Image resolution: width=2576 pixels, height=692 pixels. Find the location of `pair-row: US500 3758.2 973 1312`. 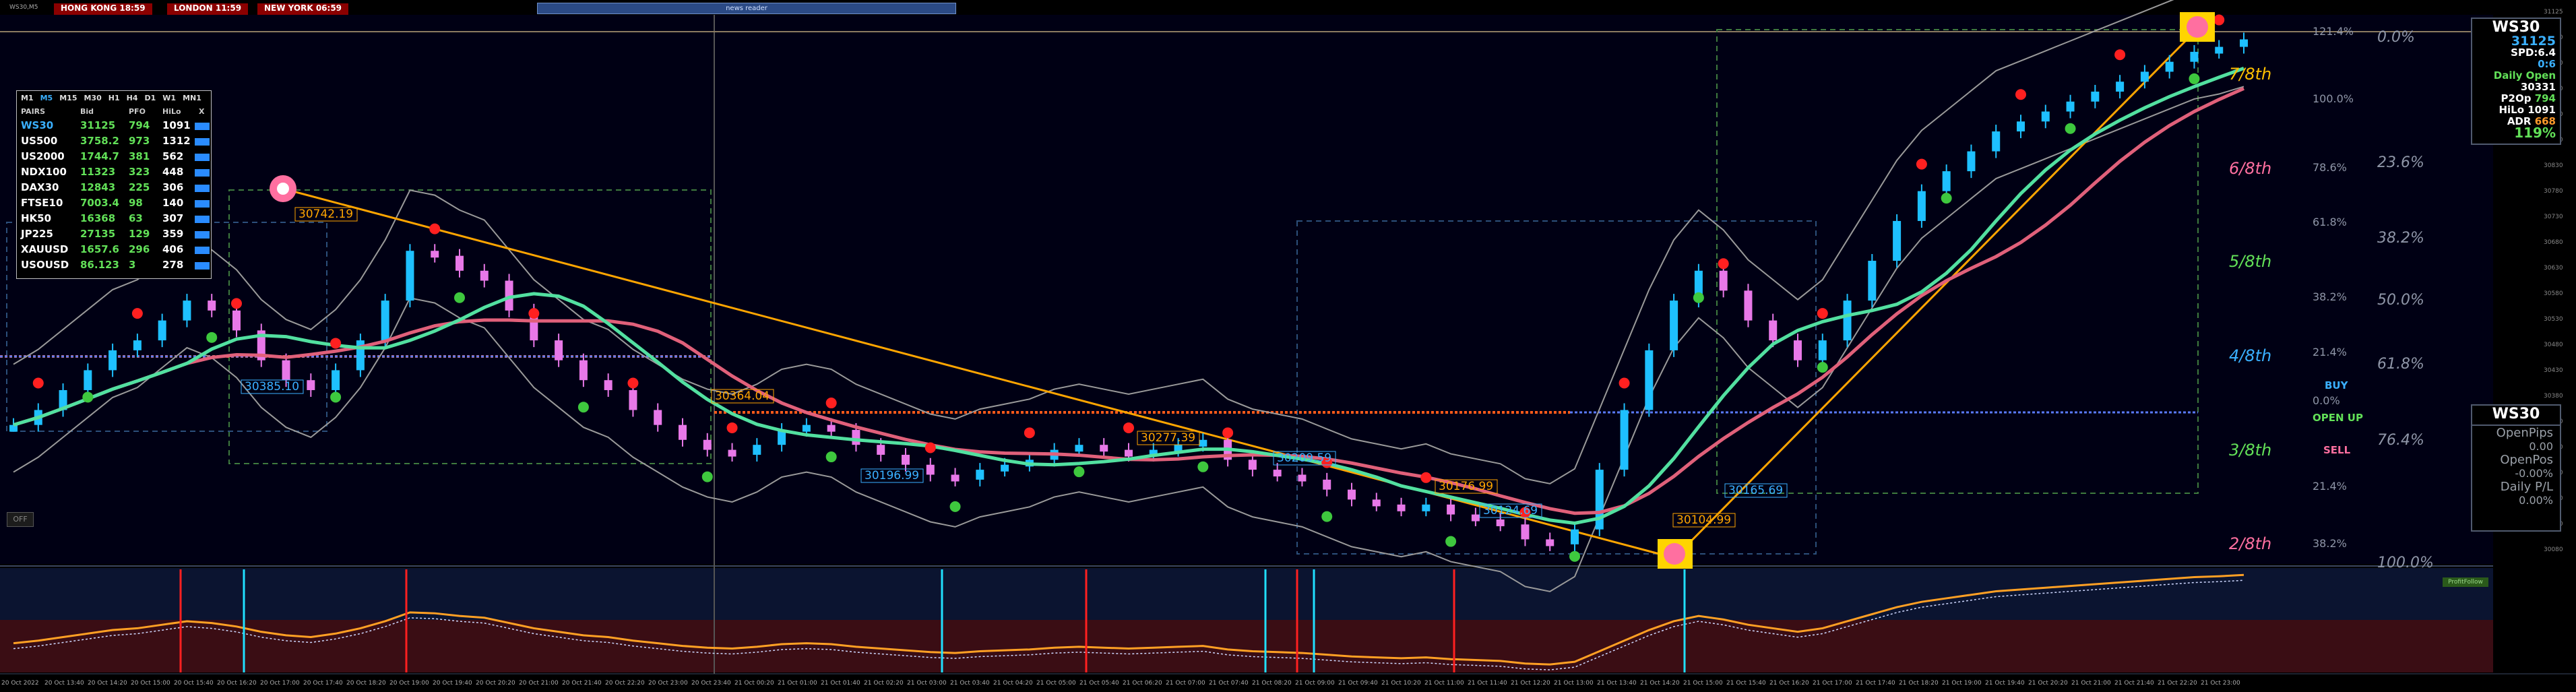

pair-row: US500 3758.2 973 1312 is located at coordinates (115, 142).